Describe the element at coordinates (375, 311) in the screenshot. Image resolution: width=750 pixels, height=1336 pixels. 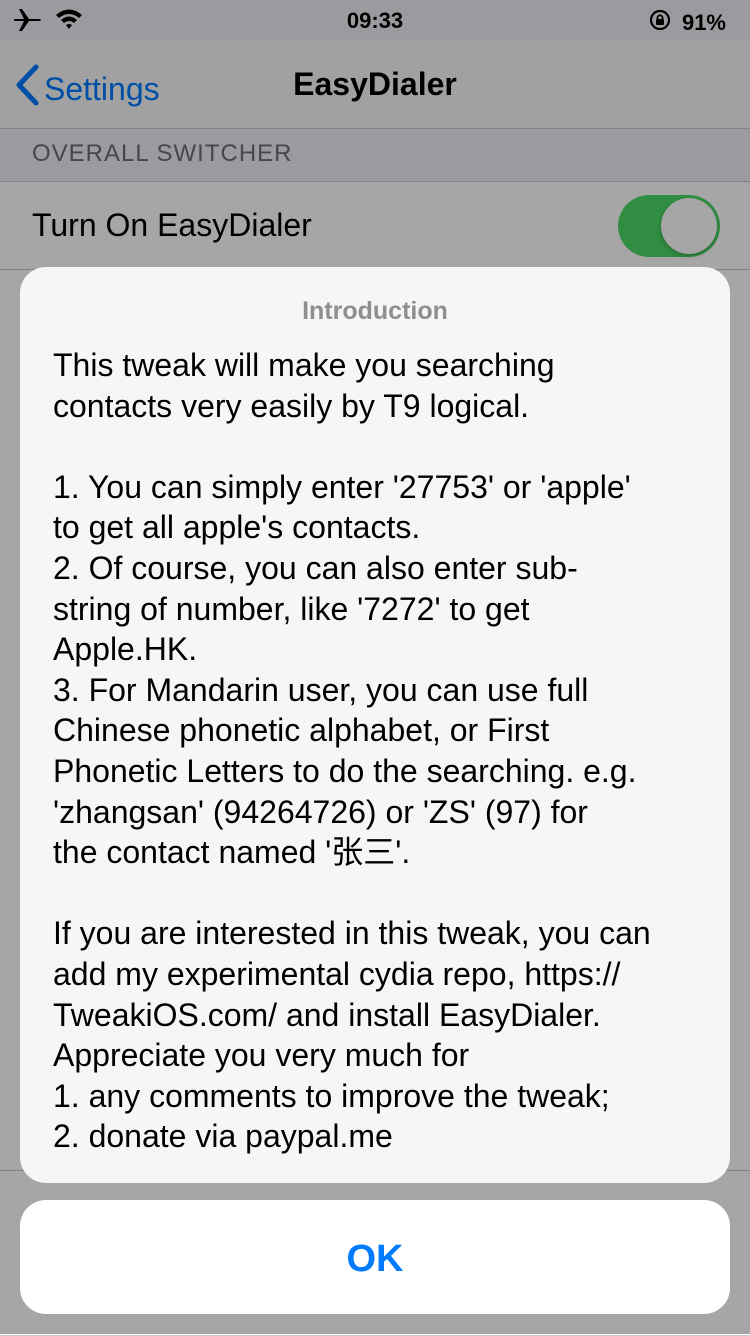
I see `sheet-title: Introduction` at that location.